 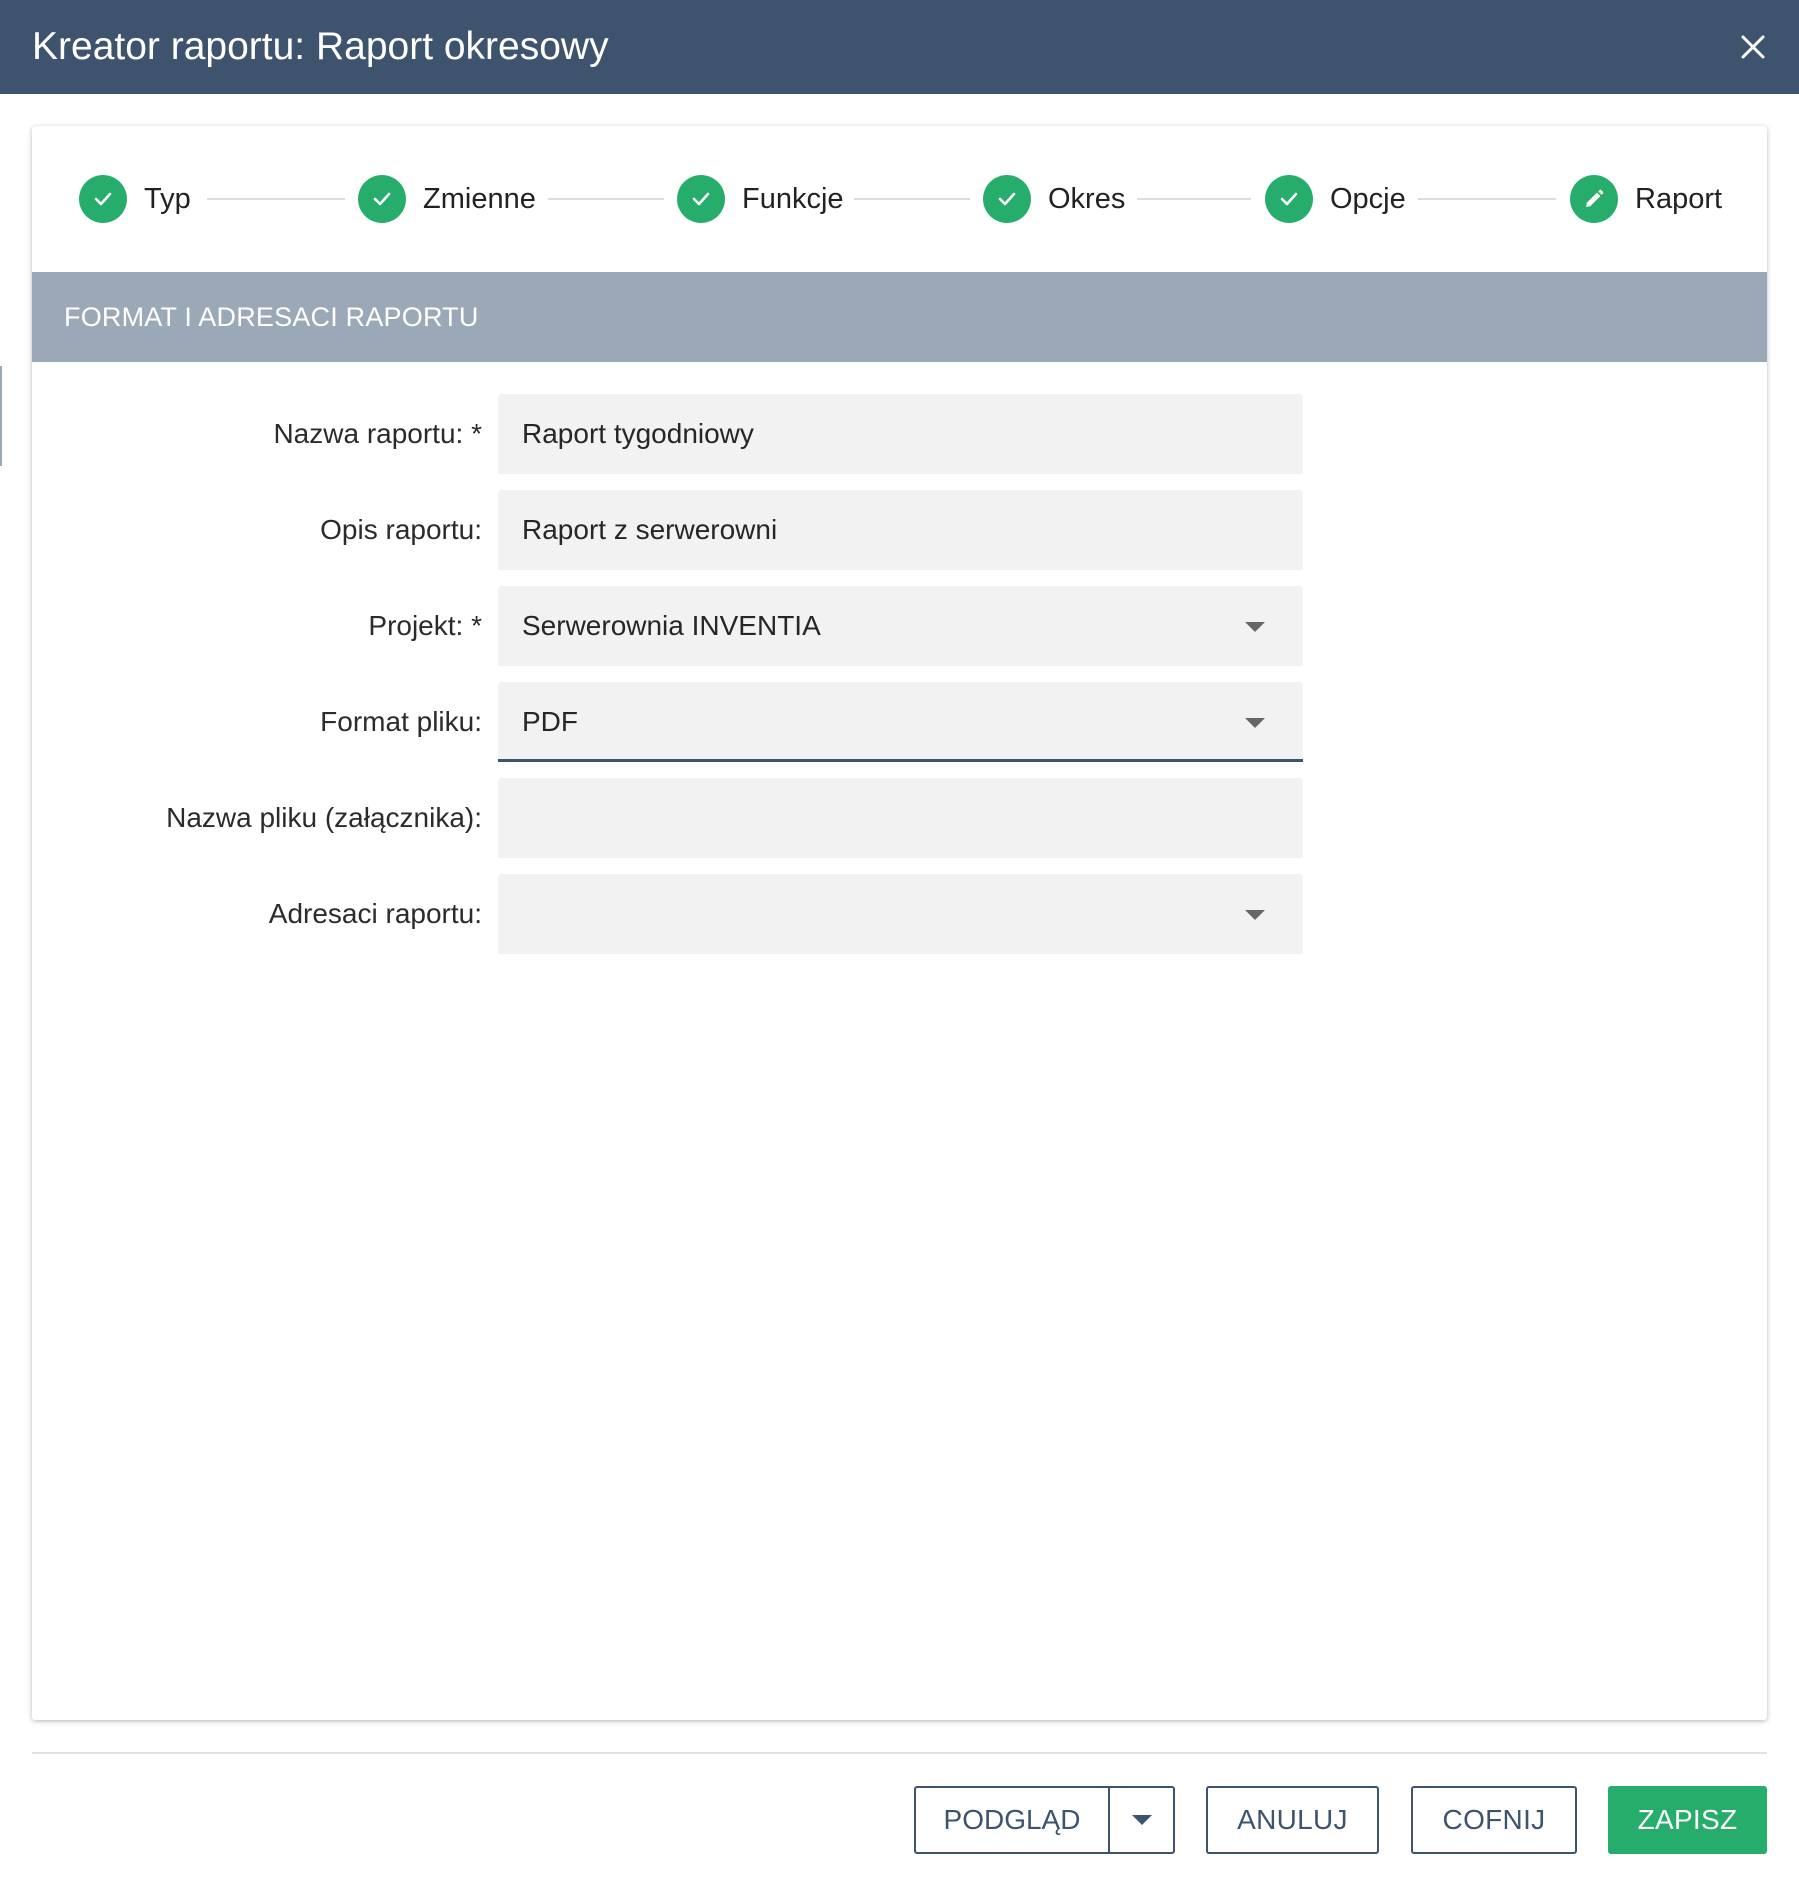 What do you see at coordinates (135, 199) in the screenshot?
I see `step-typ: Typ` at bounding box center [135, 199].